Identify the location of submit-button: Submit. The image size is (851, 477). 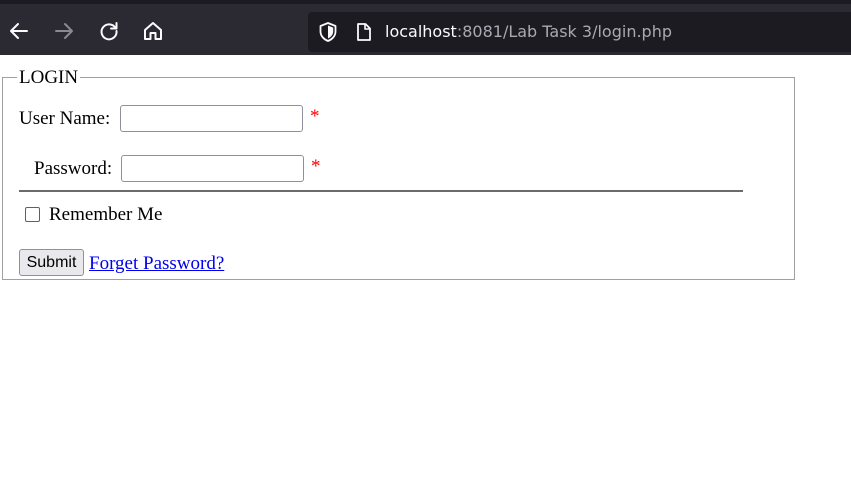
(51, 262).